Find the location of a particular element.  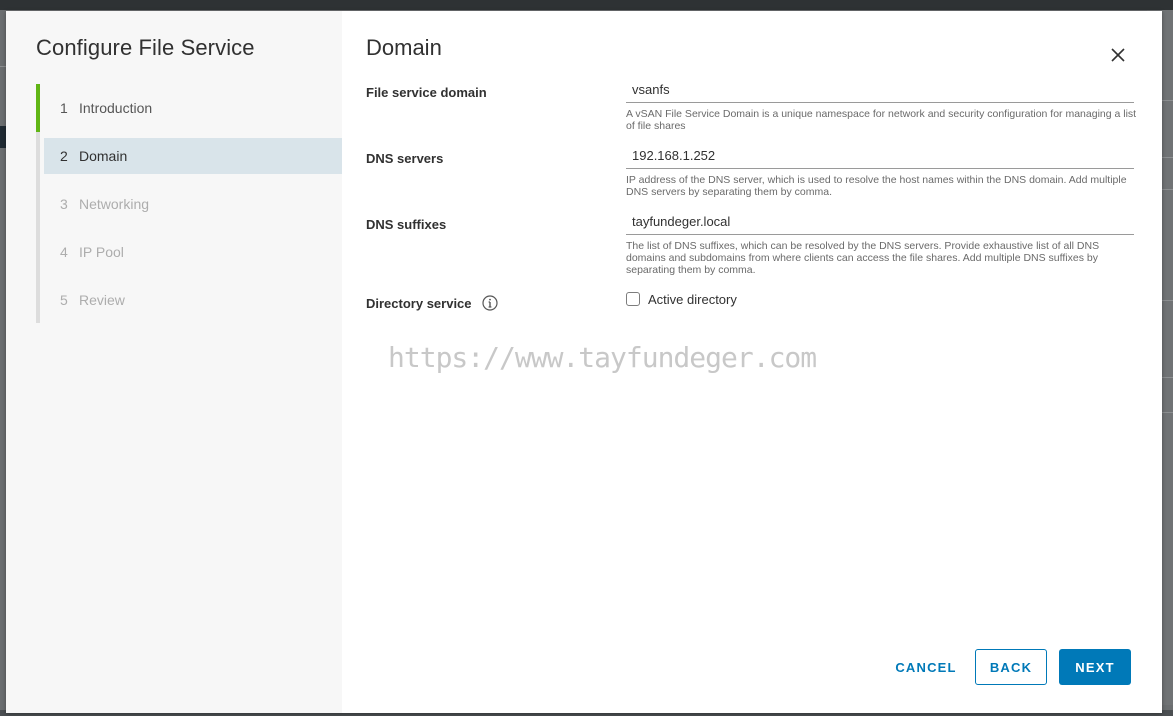

dns-suffixes-input is located at coordinates (880, 221).